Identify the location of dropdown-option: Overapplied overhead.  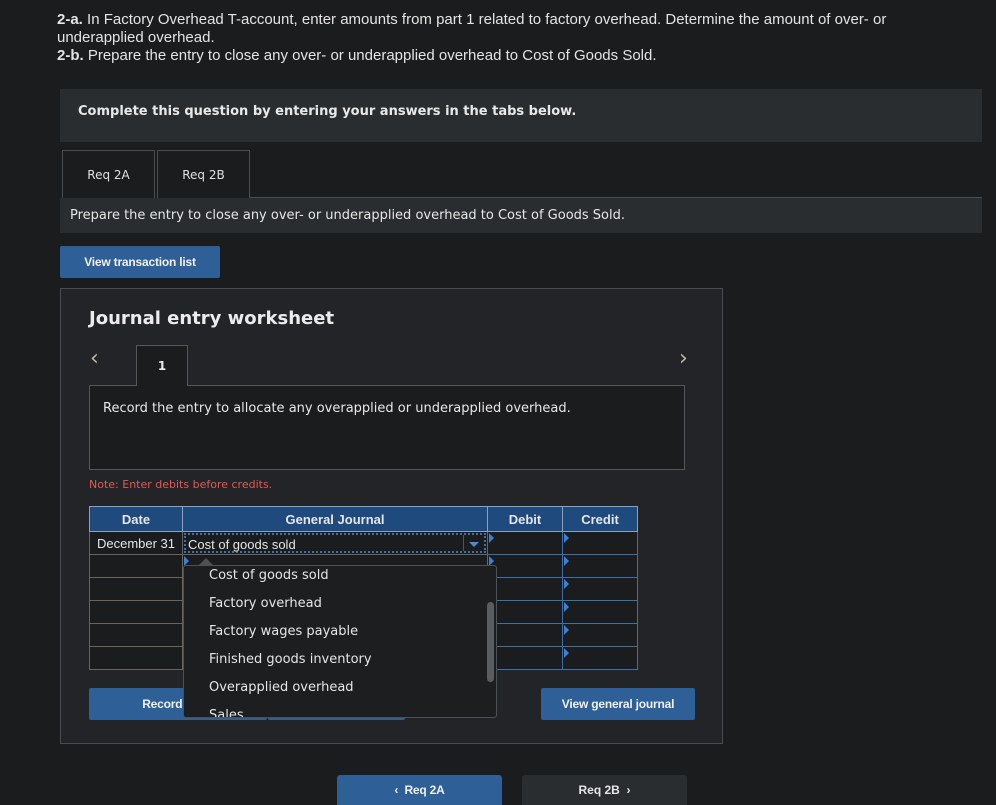
(281, 687).